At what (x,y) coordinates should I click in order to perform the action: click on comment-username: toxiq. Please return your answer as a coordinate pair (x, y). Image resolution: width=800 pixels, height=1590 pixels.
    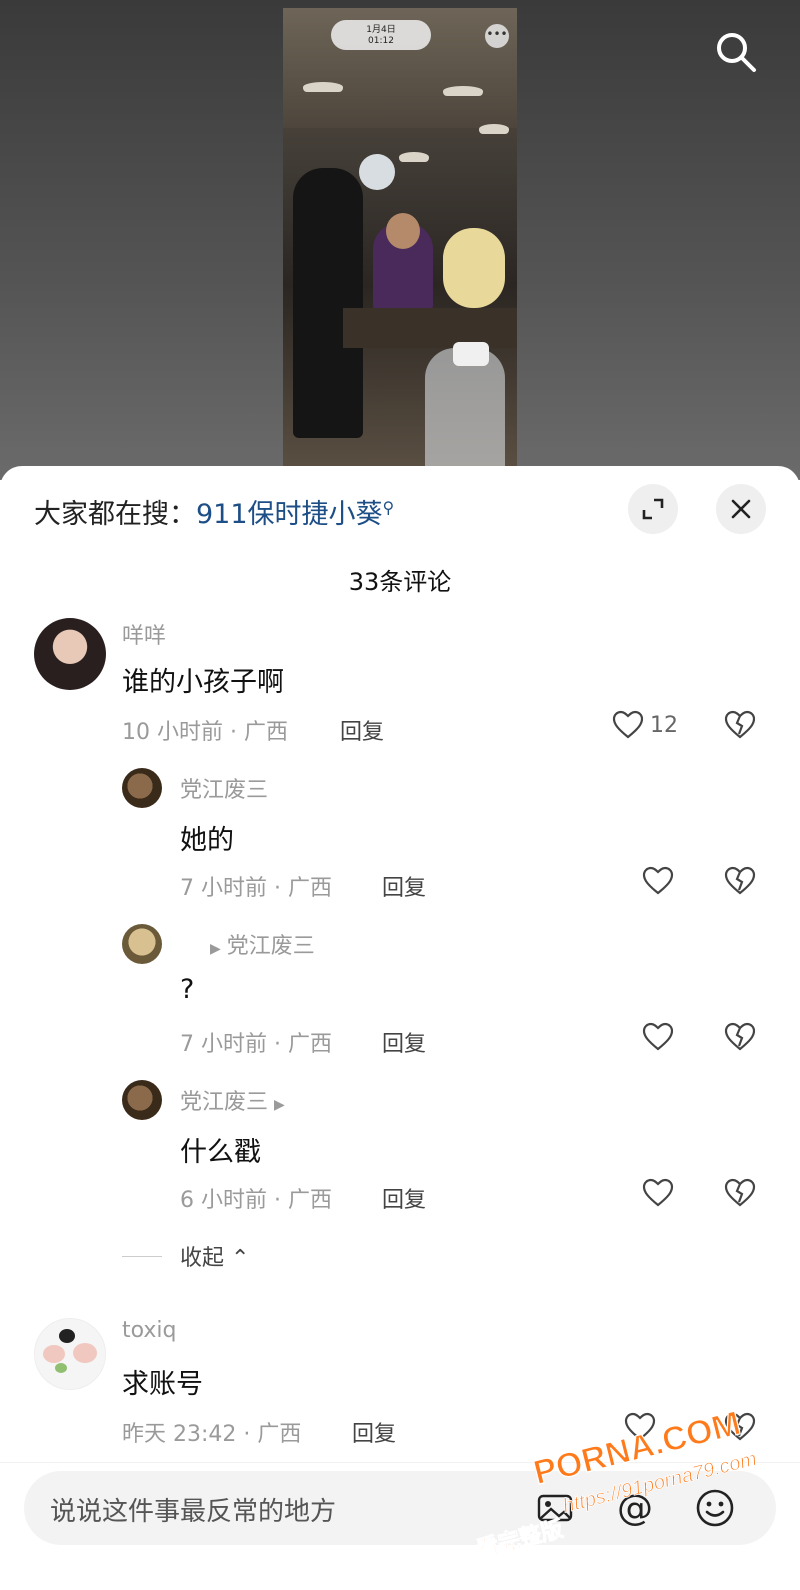
    Looking at the image, I should click on (149, 1330).